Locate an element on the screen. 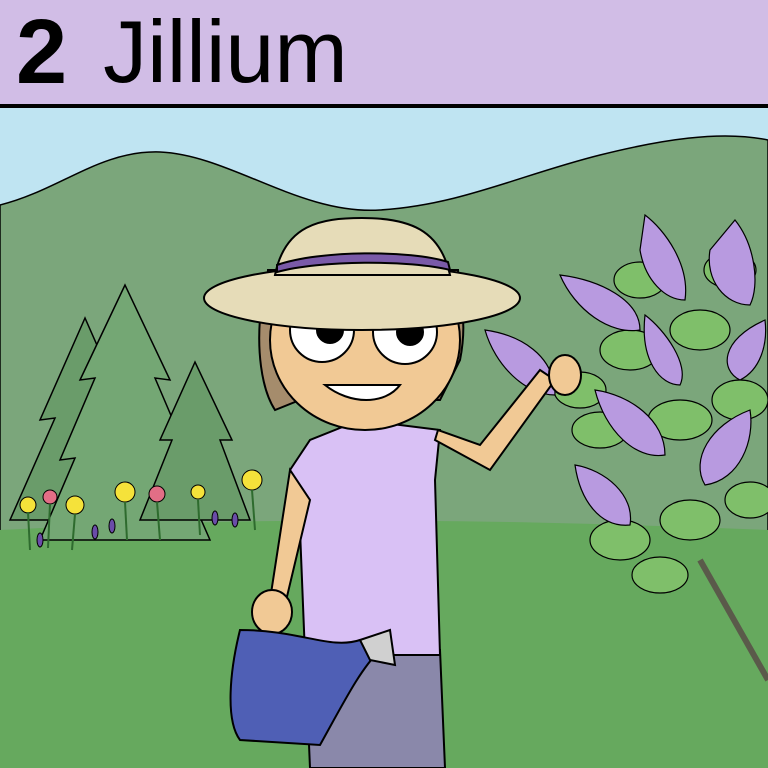 The width and height of the screenshot is (768, 768). card-title: Jillium is located at coordinates (225, 51).